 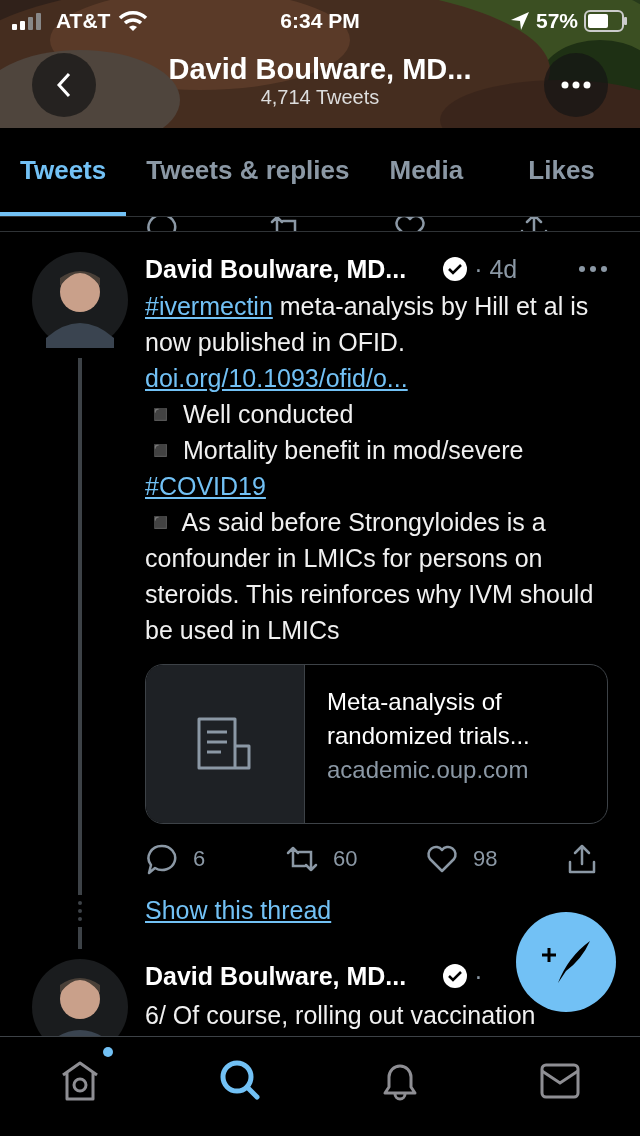 What do you see at coordinates (426, 172) in the screenshot?
I see `tab: Media` at bounding box center [426, 172].